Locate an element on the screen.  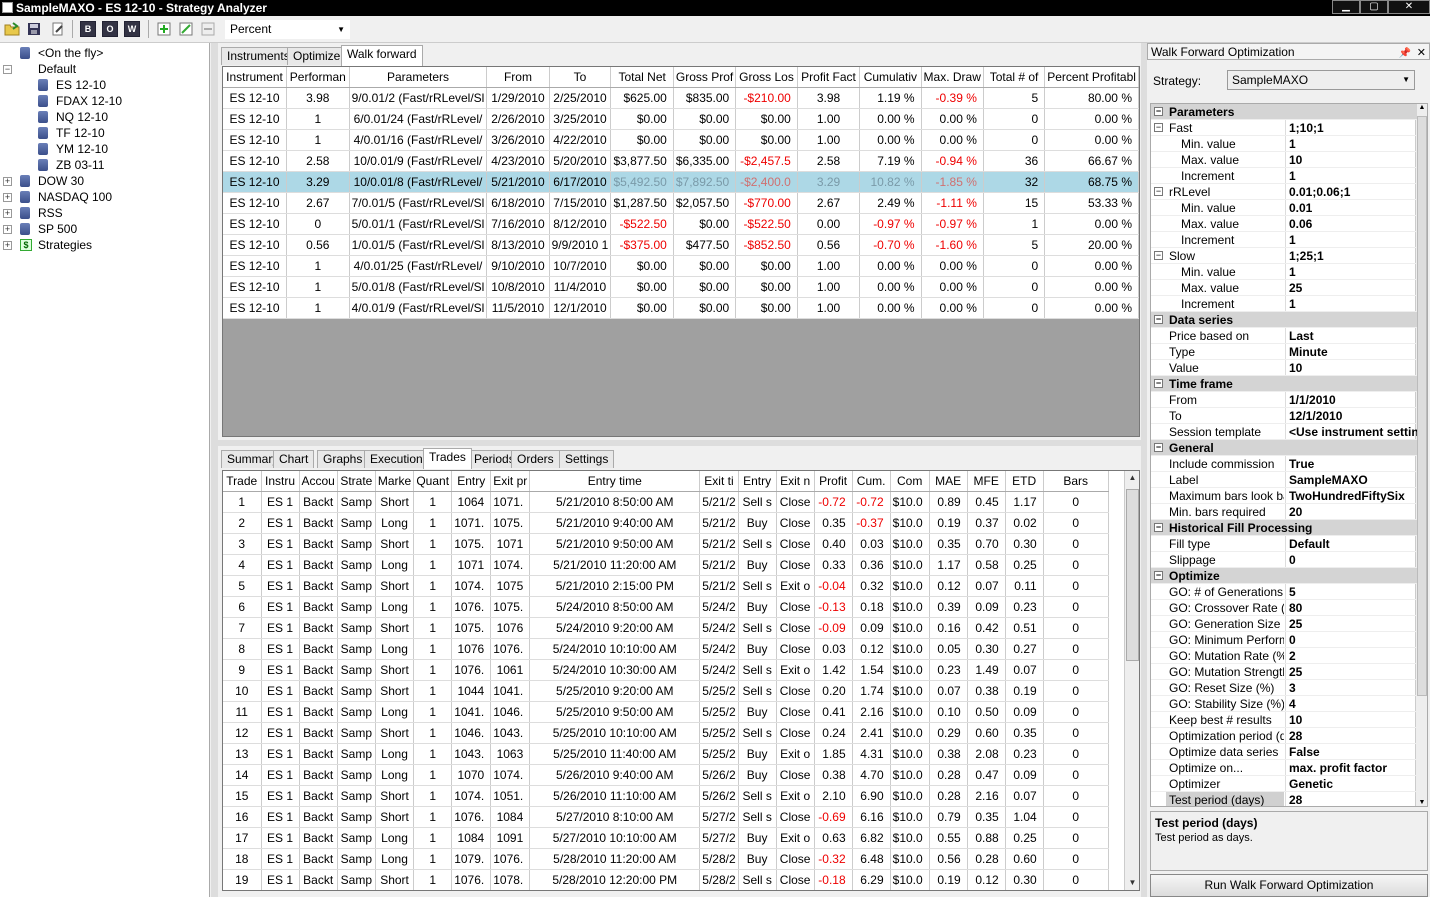
column-header: MFE is located at coordinates (986, 481).